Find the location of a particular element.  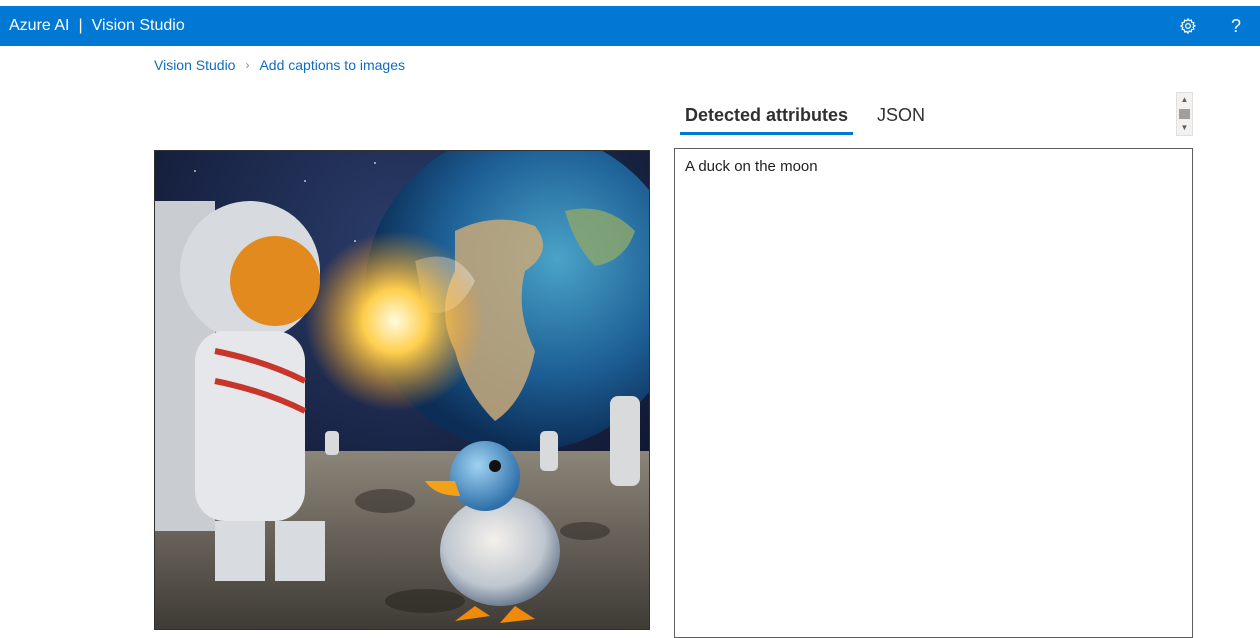

tab-json-label: JSON is located at coordinates (901, 115).